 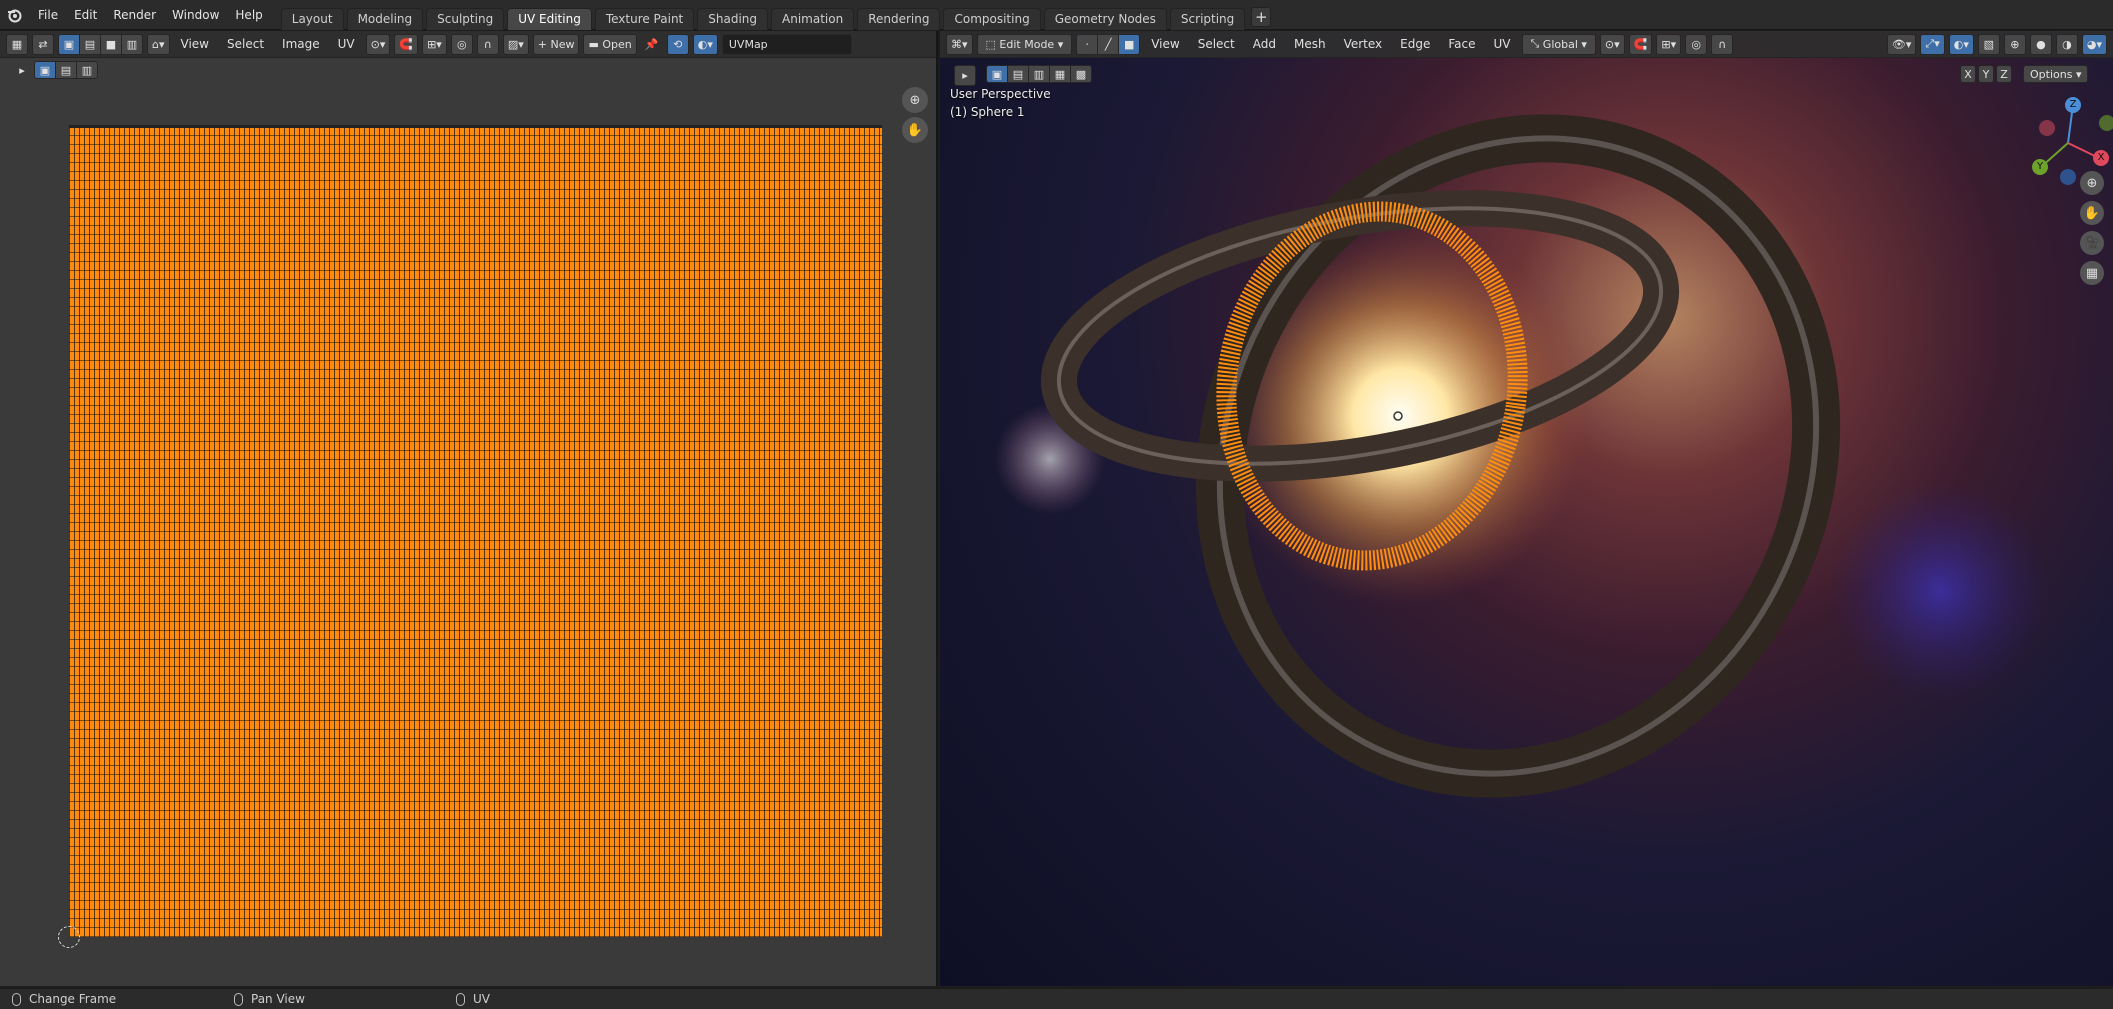 What do you see at coordinates (2014, 44) in the screenshot?
I see `wireframe-shading-icon: ⊕` at bounding box center [2014, 44].